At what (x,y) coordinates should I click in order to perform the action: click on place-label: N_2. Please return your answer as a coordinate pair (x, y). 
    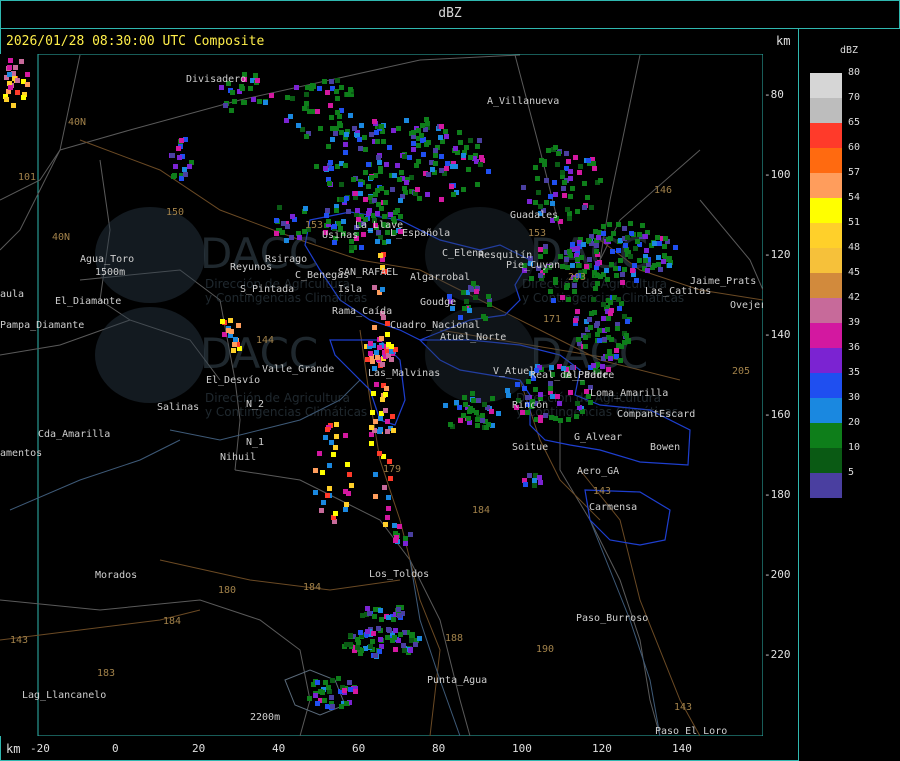
    Looking at the image, I should click on (255, 404).